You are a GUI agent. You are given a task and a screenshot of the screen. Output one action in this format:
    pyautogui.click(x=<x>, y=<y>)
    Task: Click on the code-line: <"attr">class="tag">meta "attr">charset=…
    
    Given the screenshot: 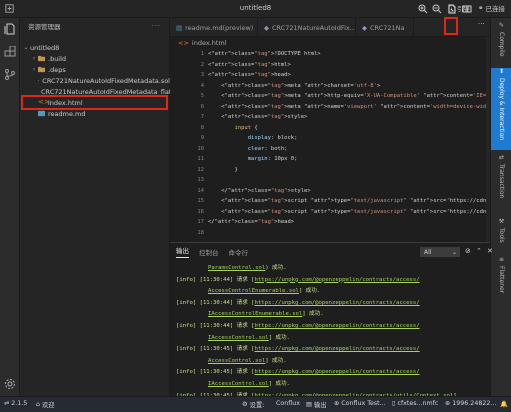 What is the action you would take?
    pyautogui.click(x=294, y=85)
    